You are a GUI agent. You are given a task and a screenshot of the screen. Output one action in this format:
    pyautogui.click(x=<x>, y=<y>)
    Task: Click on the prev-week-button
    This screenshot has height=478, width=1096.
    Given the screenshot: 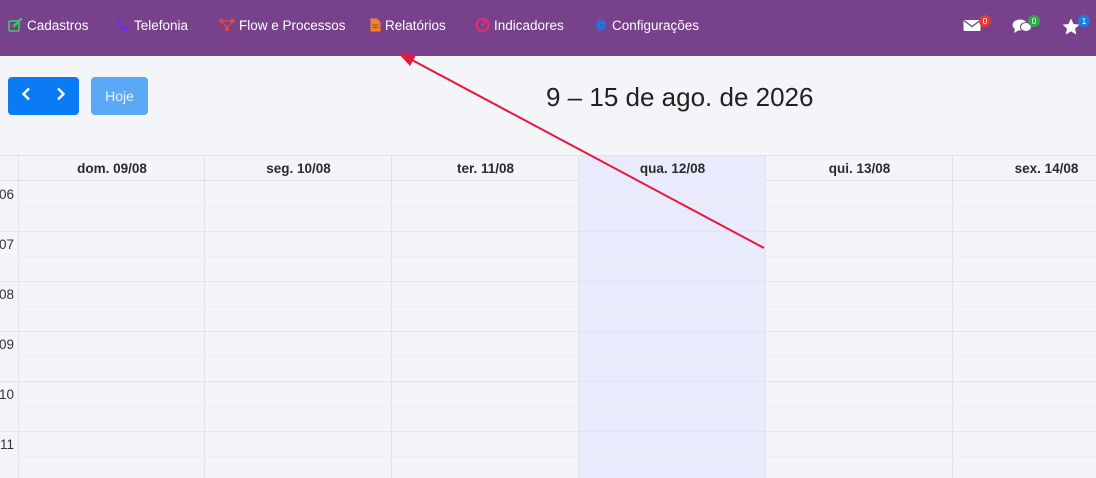 What is the action you would take?
    pyautogui.click(x=26, y=96)
    